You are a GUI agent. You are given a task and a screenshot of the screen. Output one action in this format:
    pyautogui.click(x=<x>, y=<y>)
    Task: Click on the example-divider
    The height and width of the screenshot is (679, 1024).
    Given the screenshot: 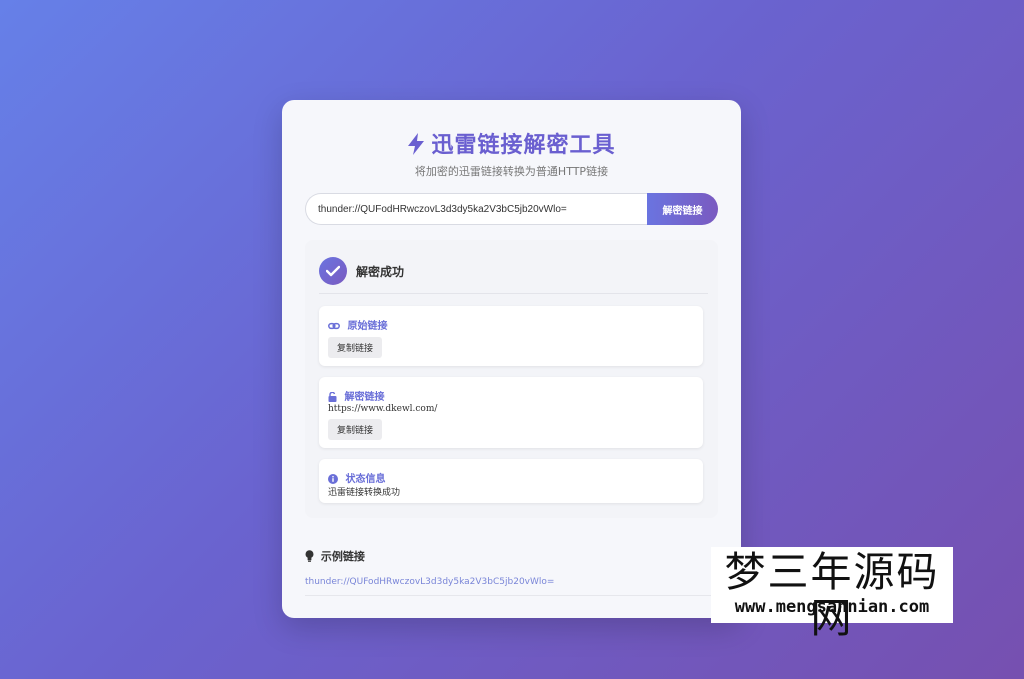 What is the action you would take?
    pyautogui.click(x=512, y=595)
    